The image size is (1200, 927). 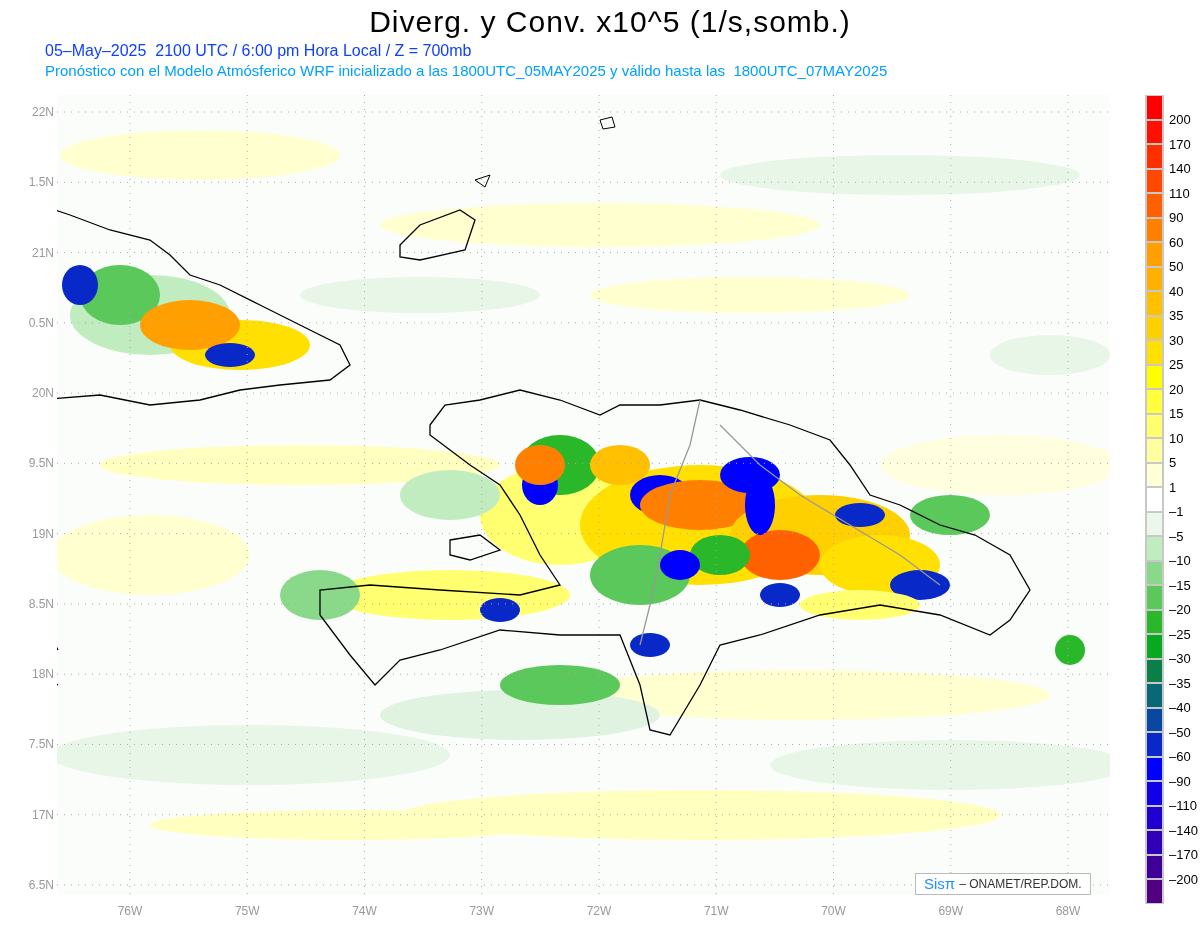 What do you see at coordinates (43, 674) in the screenshot?
I see `latitude-label: 18N` at bounding box center [43, 674].